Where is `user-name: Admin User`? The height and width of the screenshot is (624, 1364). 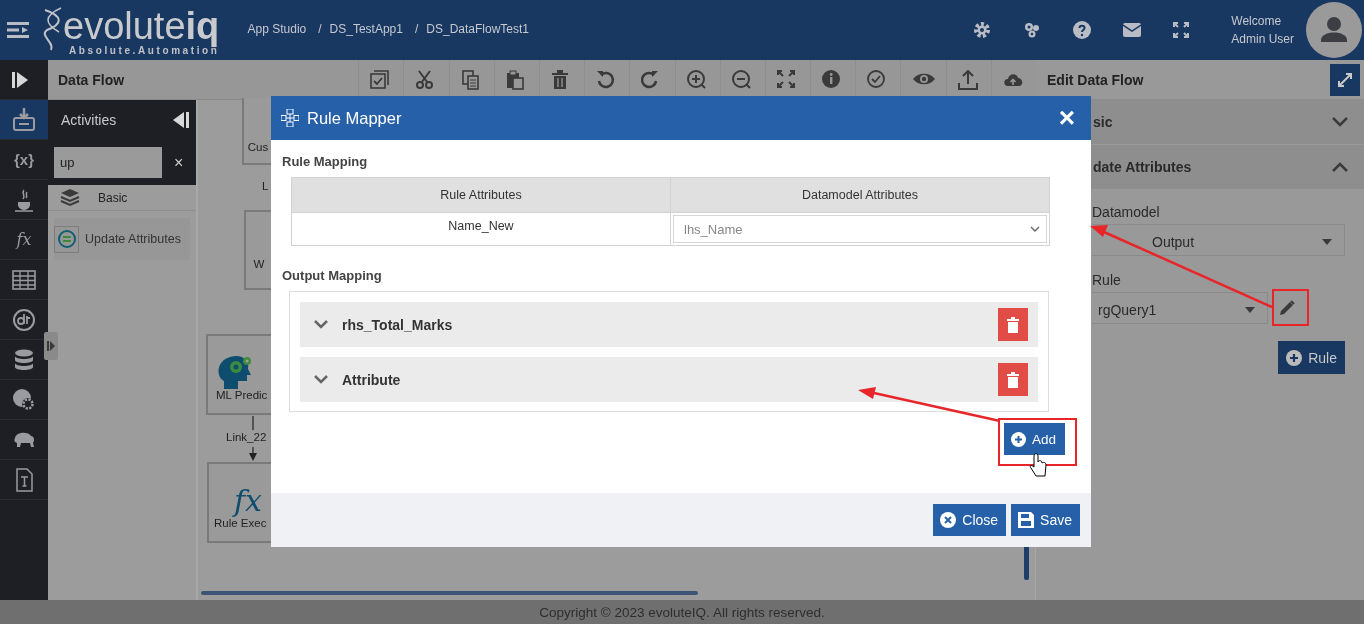 user-name: Admin User is located at coordinates (1262, 39).